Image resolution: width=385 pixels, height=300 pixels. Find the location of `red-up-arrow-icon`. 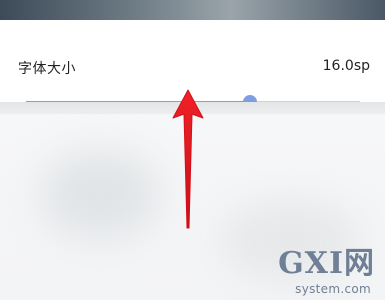

red-up-arrow-icon is located at coordinates (188, 159).